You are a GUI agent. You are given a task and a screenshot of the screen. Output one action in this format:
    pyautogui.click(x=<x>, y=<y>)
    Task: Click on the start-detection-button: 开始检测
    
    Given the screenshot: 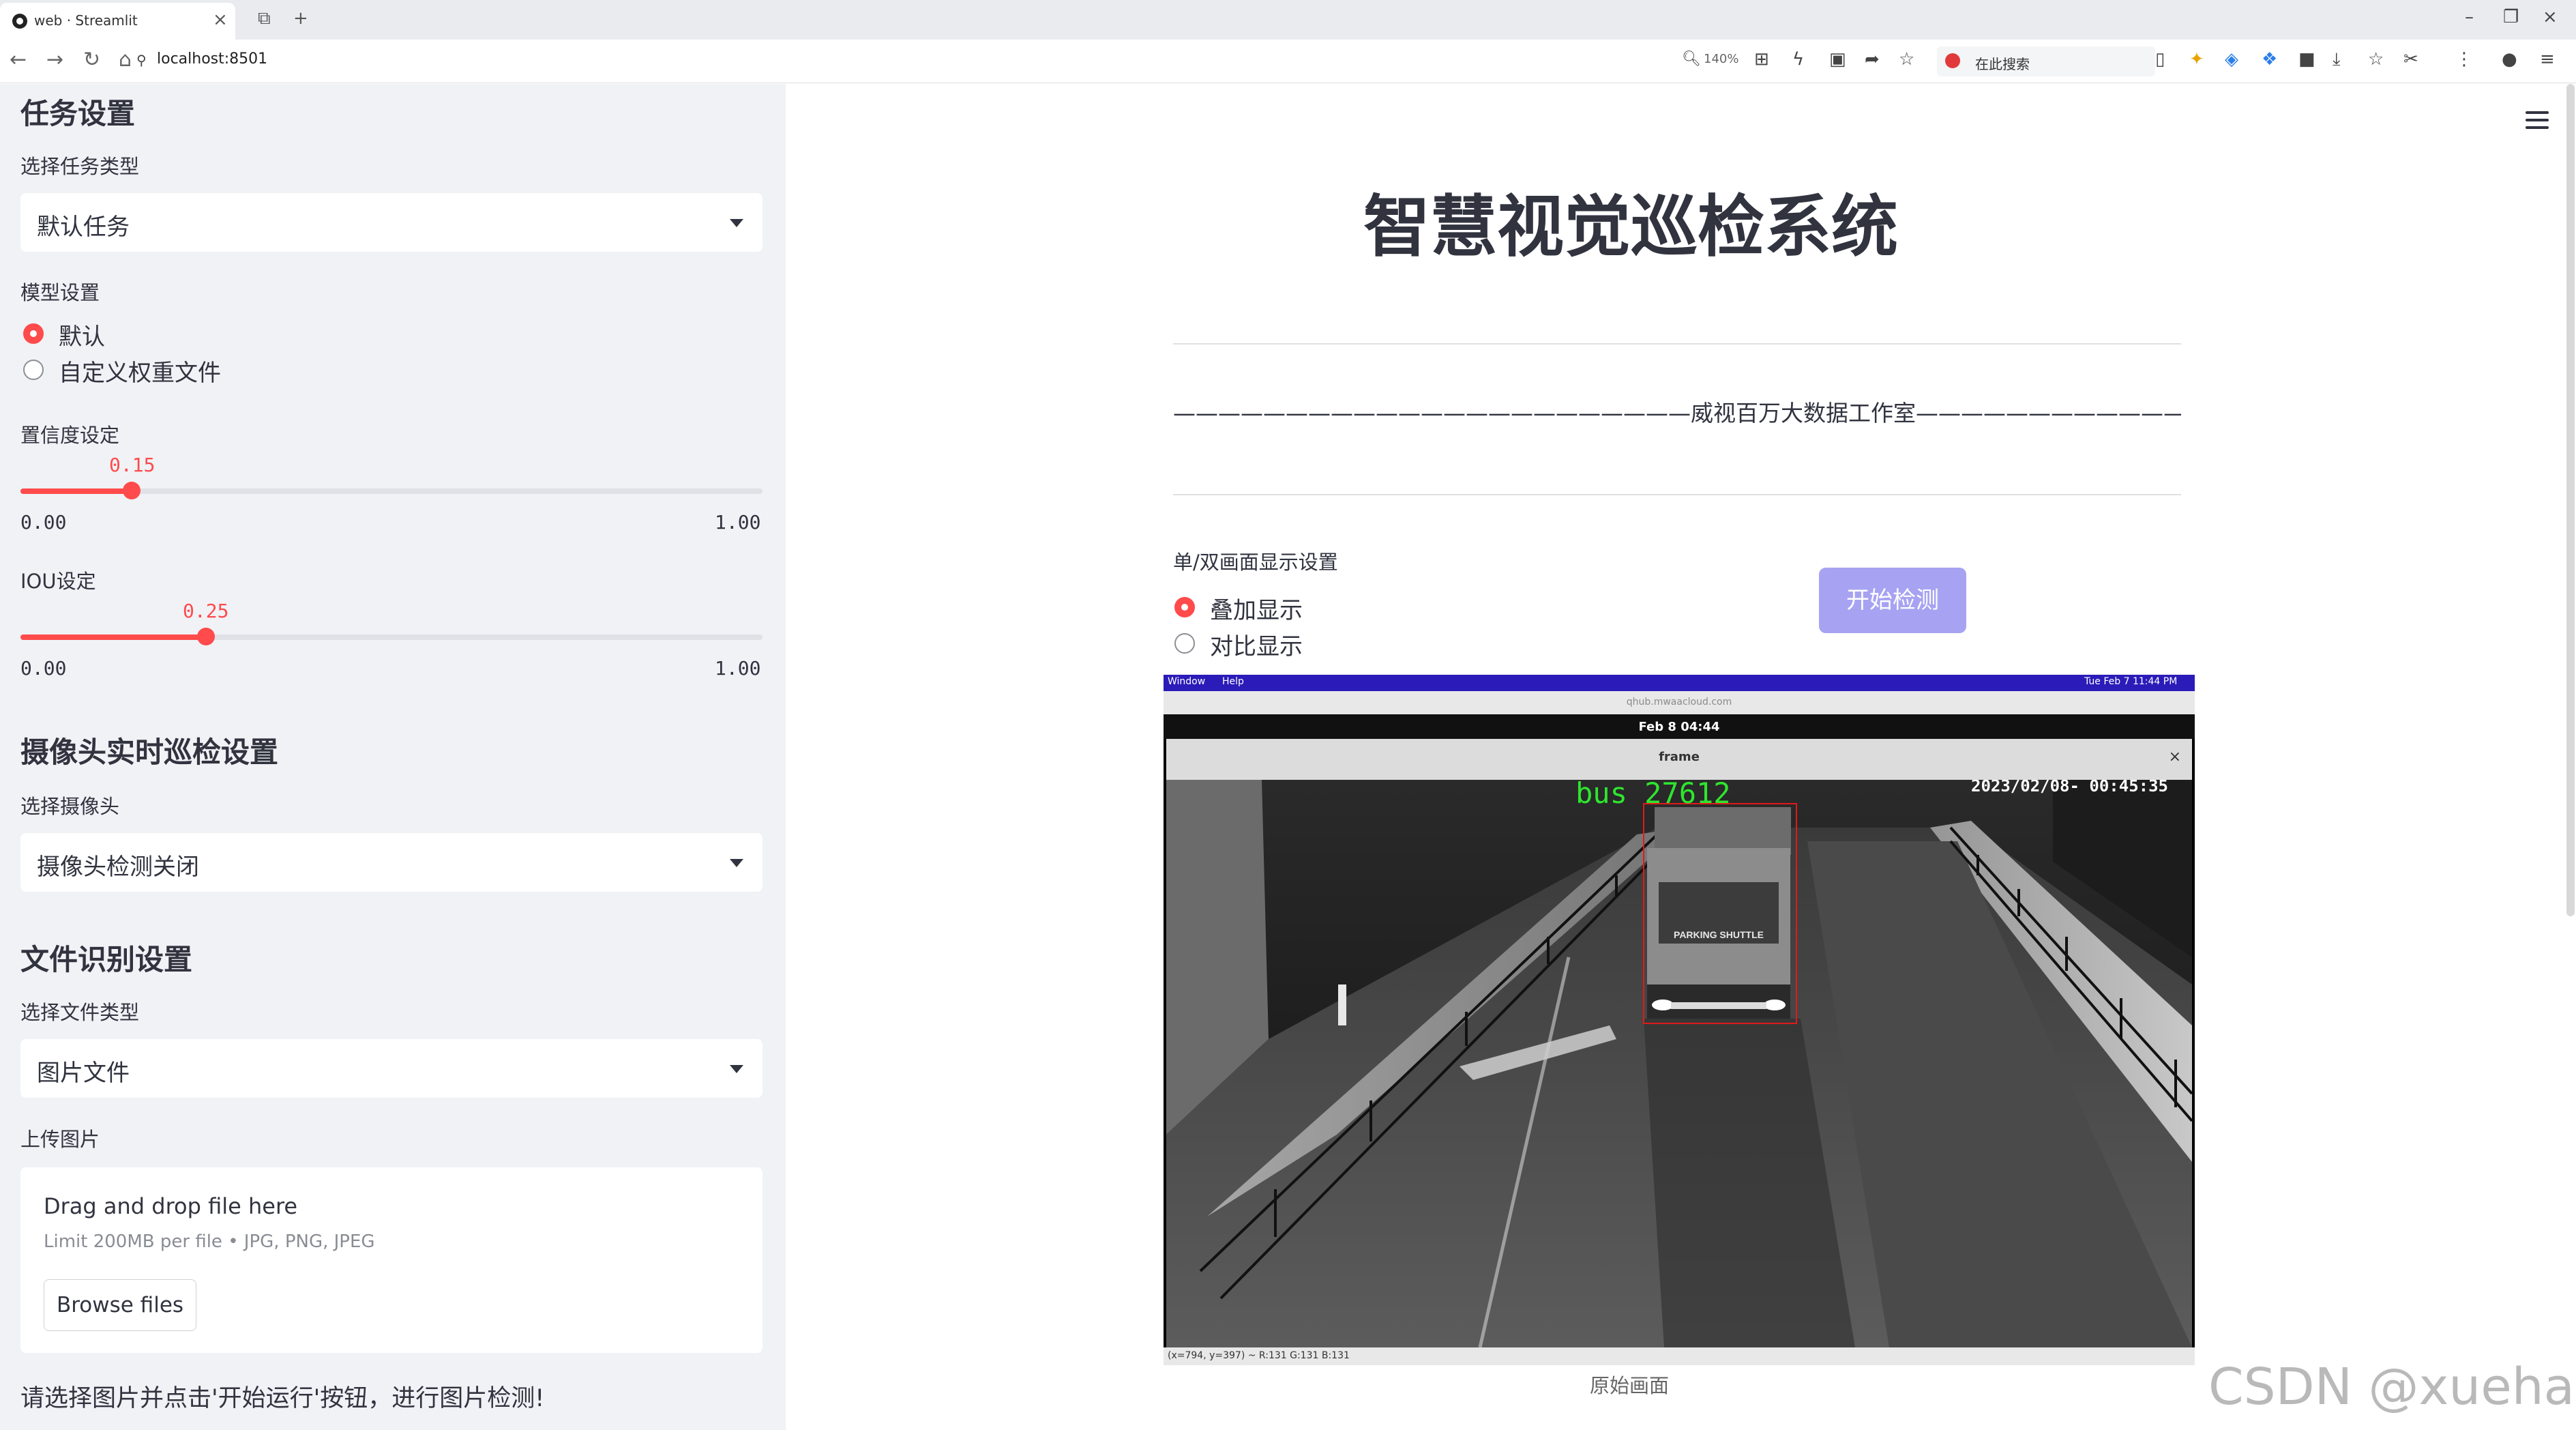 What is the action you would take?
    pyautogui.click(x=1892, y=600)
    